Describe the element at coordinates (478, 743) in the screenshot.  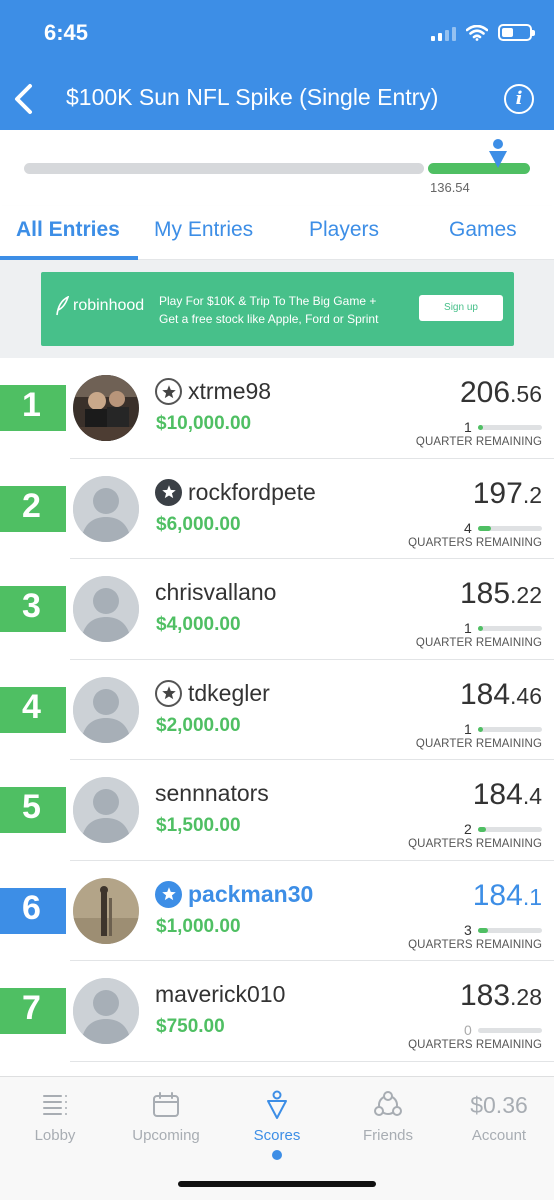
I see `remaining-label: QUARTER REMAINING` at that location.